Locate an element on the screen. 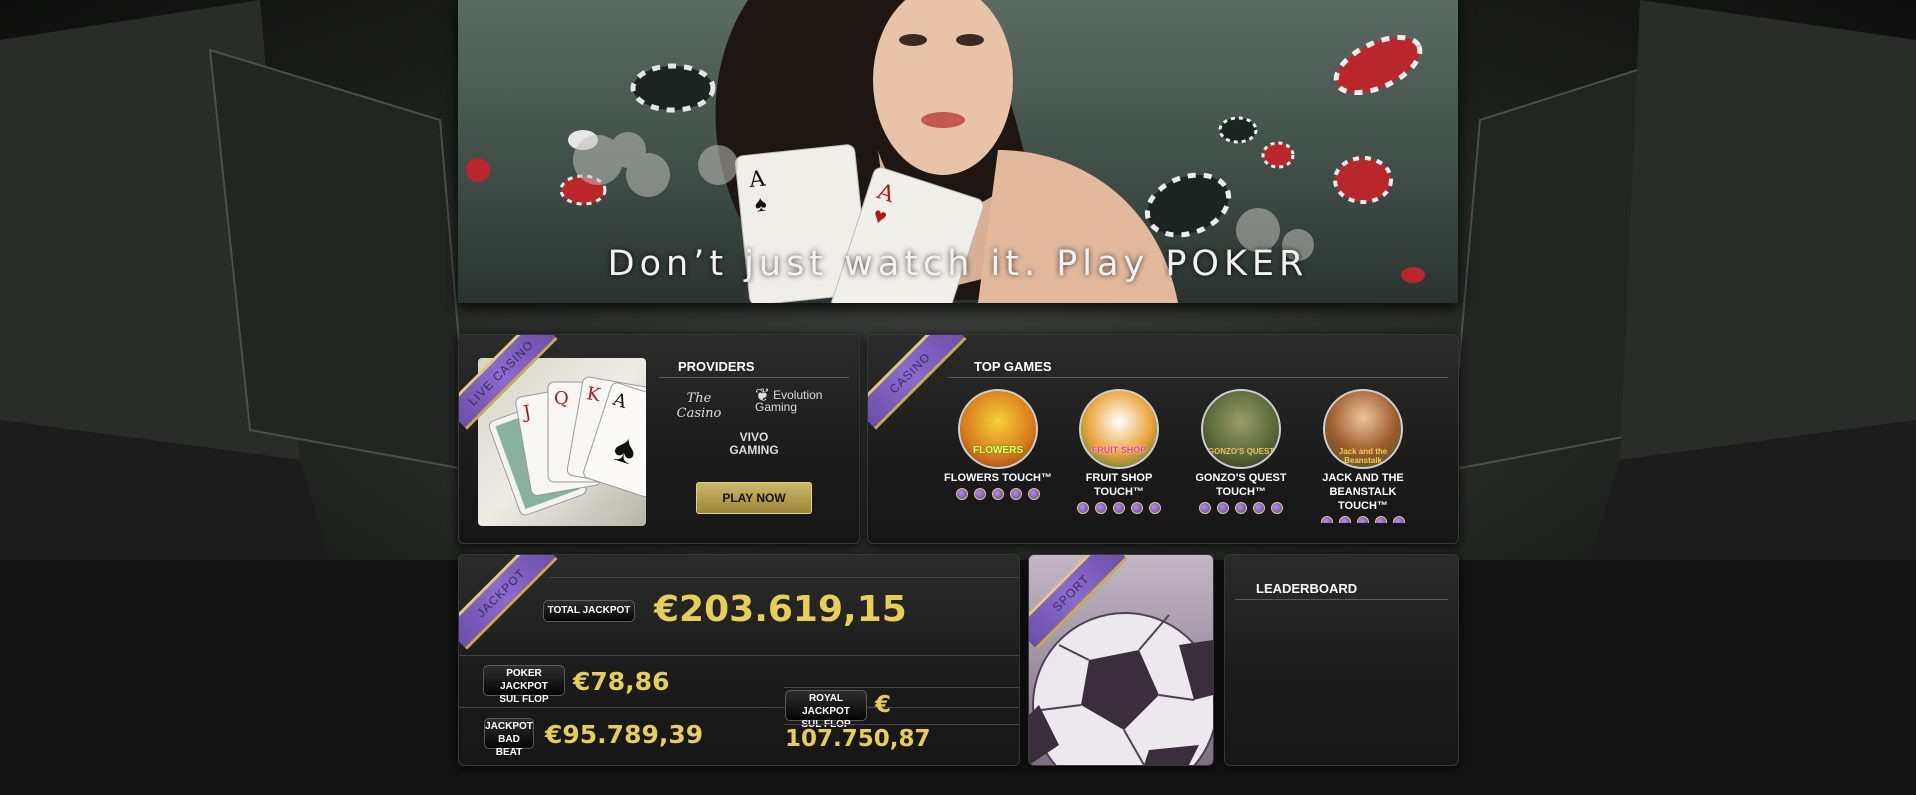 Image resolution: width=1916 pixels, height=795 pixels. total-jackpot-label: TOTAL JACKPOT is located at coordinates (589, 611).